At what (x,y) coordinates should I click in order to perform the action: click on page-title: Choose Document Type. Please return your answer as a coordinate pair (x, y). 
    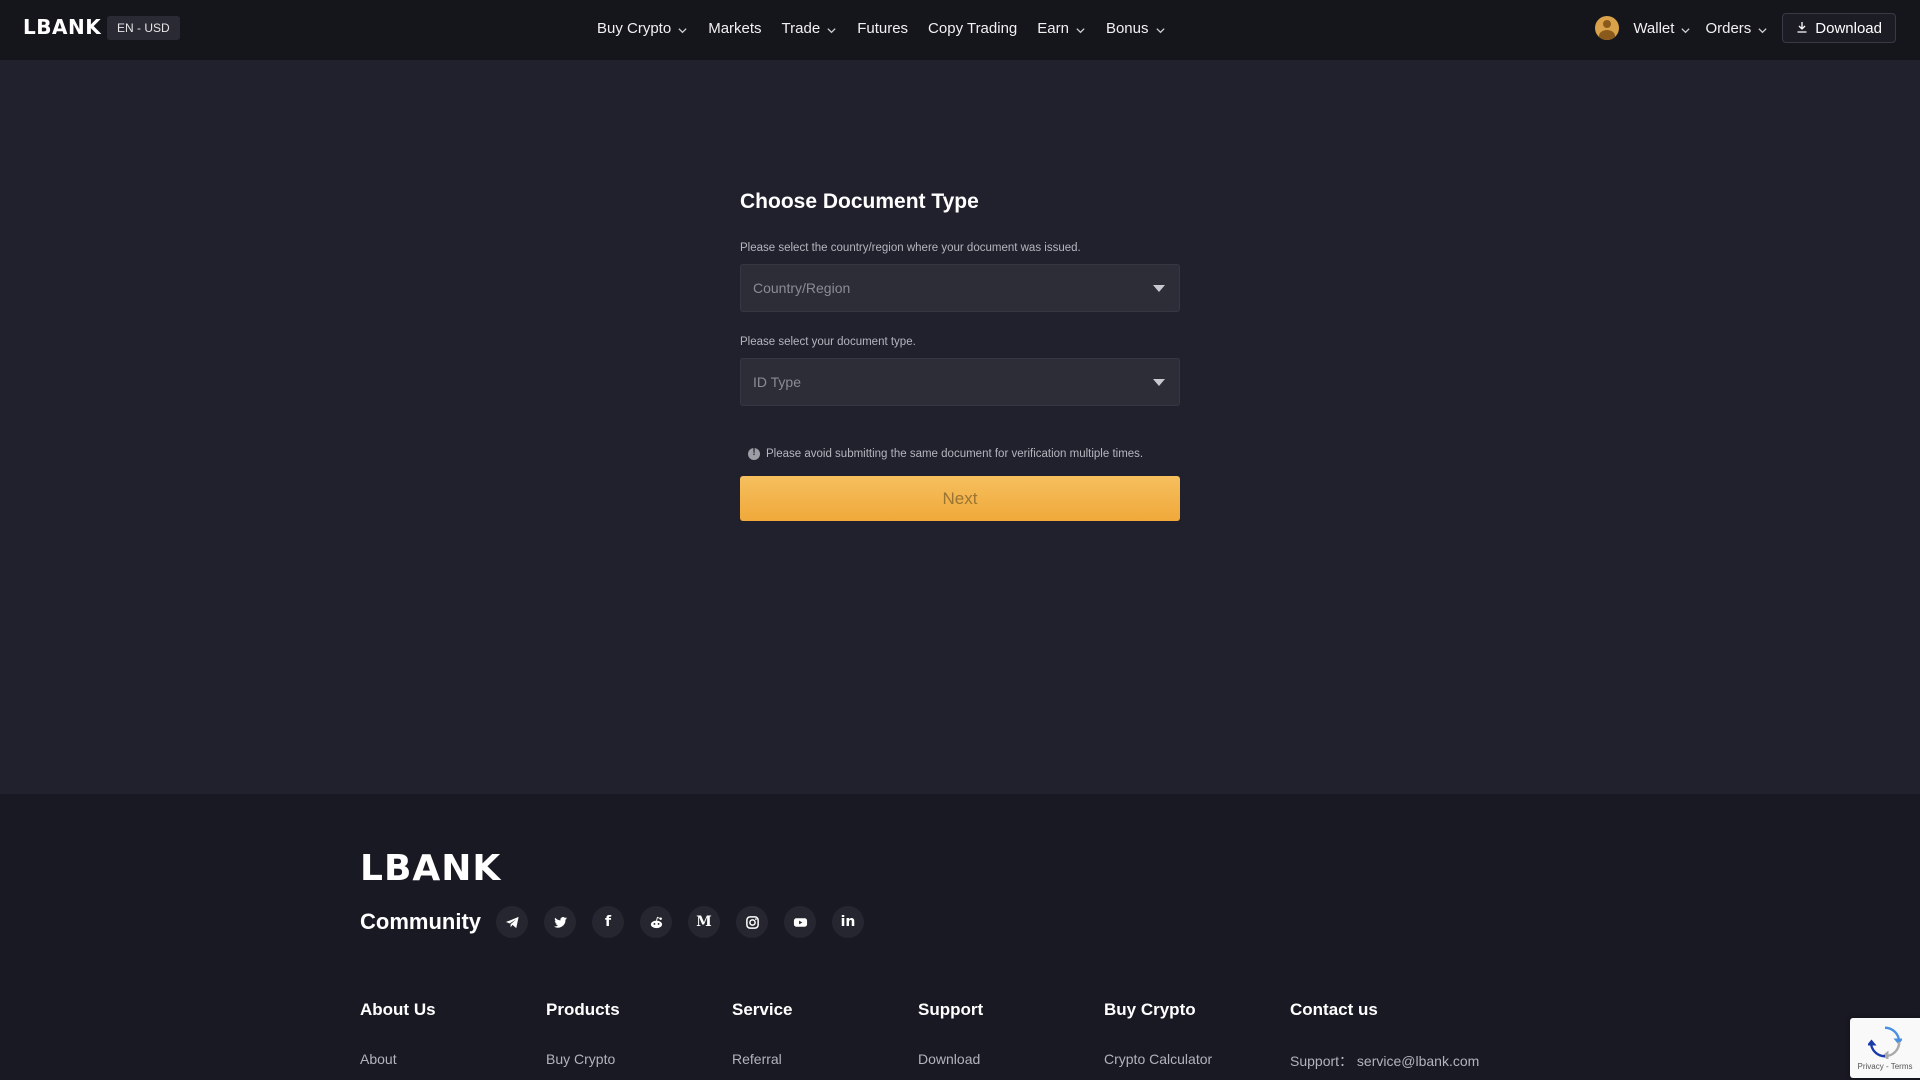
    Looking at the image, I should click on (859, 201).